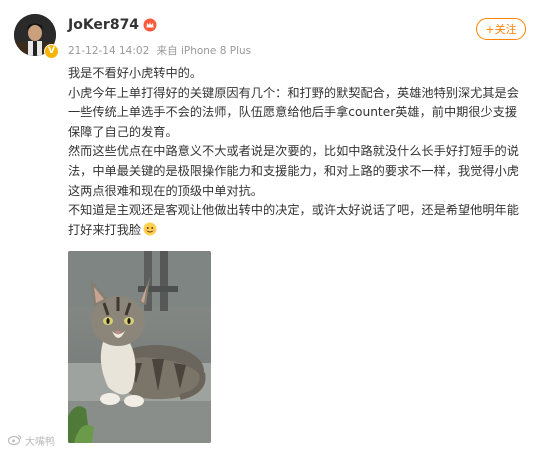 The width and height of the screenshot is (540, 454). Describe the element at coordinates (135, 73) in the screenshot. I see `post-paragraph-1: 我是不看好小虎转中的。` at that location.